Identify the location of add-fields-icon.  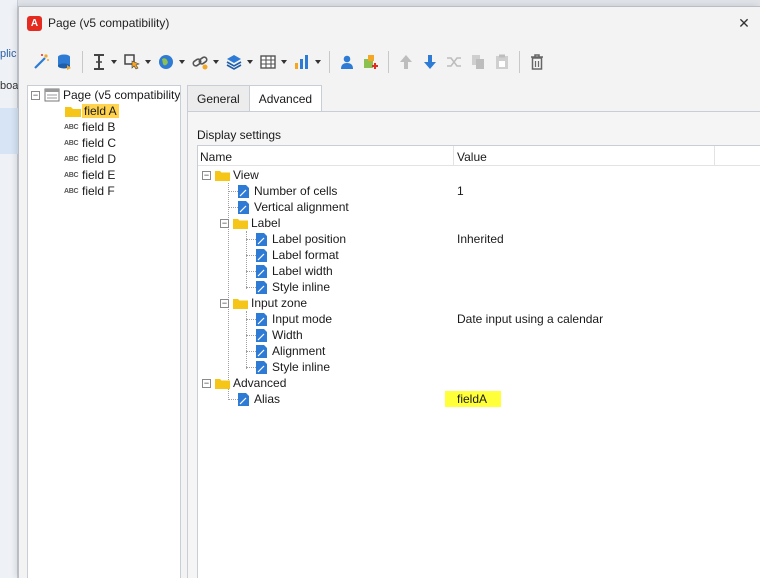
(371, 62).